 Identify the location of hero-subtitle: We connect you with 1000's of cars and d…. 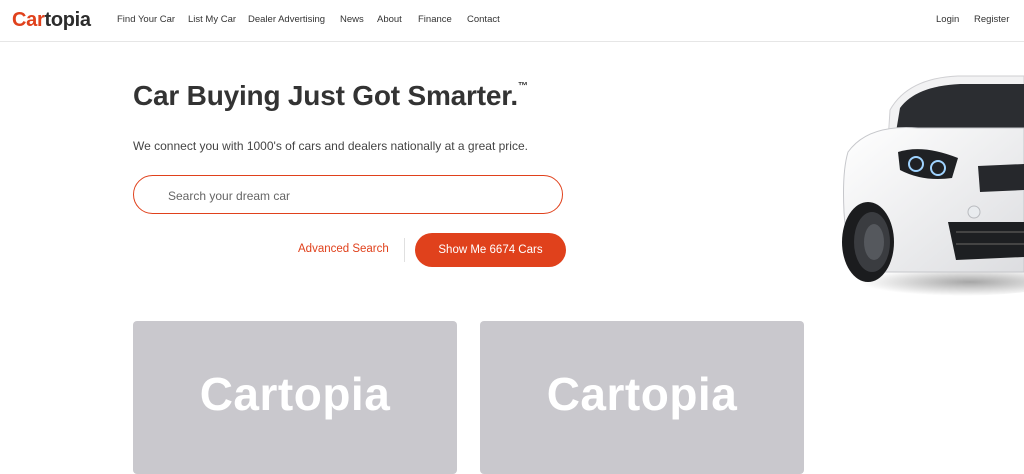
(330, 146).